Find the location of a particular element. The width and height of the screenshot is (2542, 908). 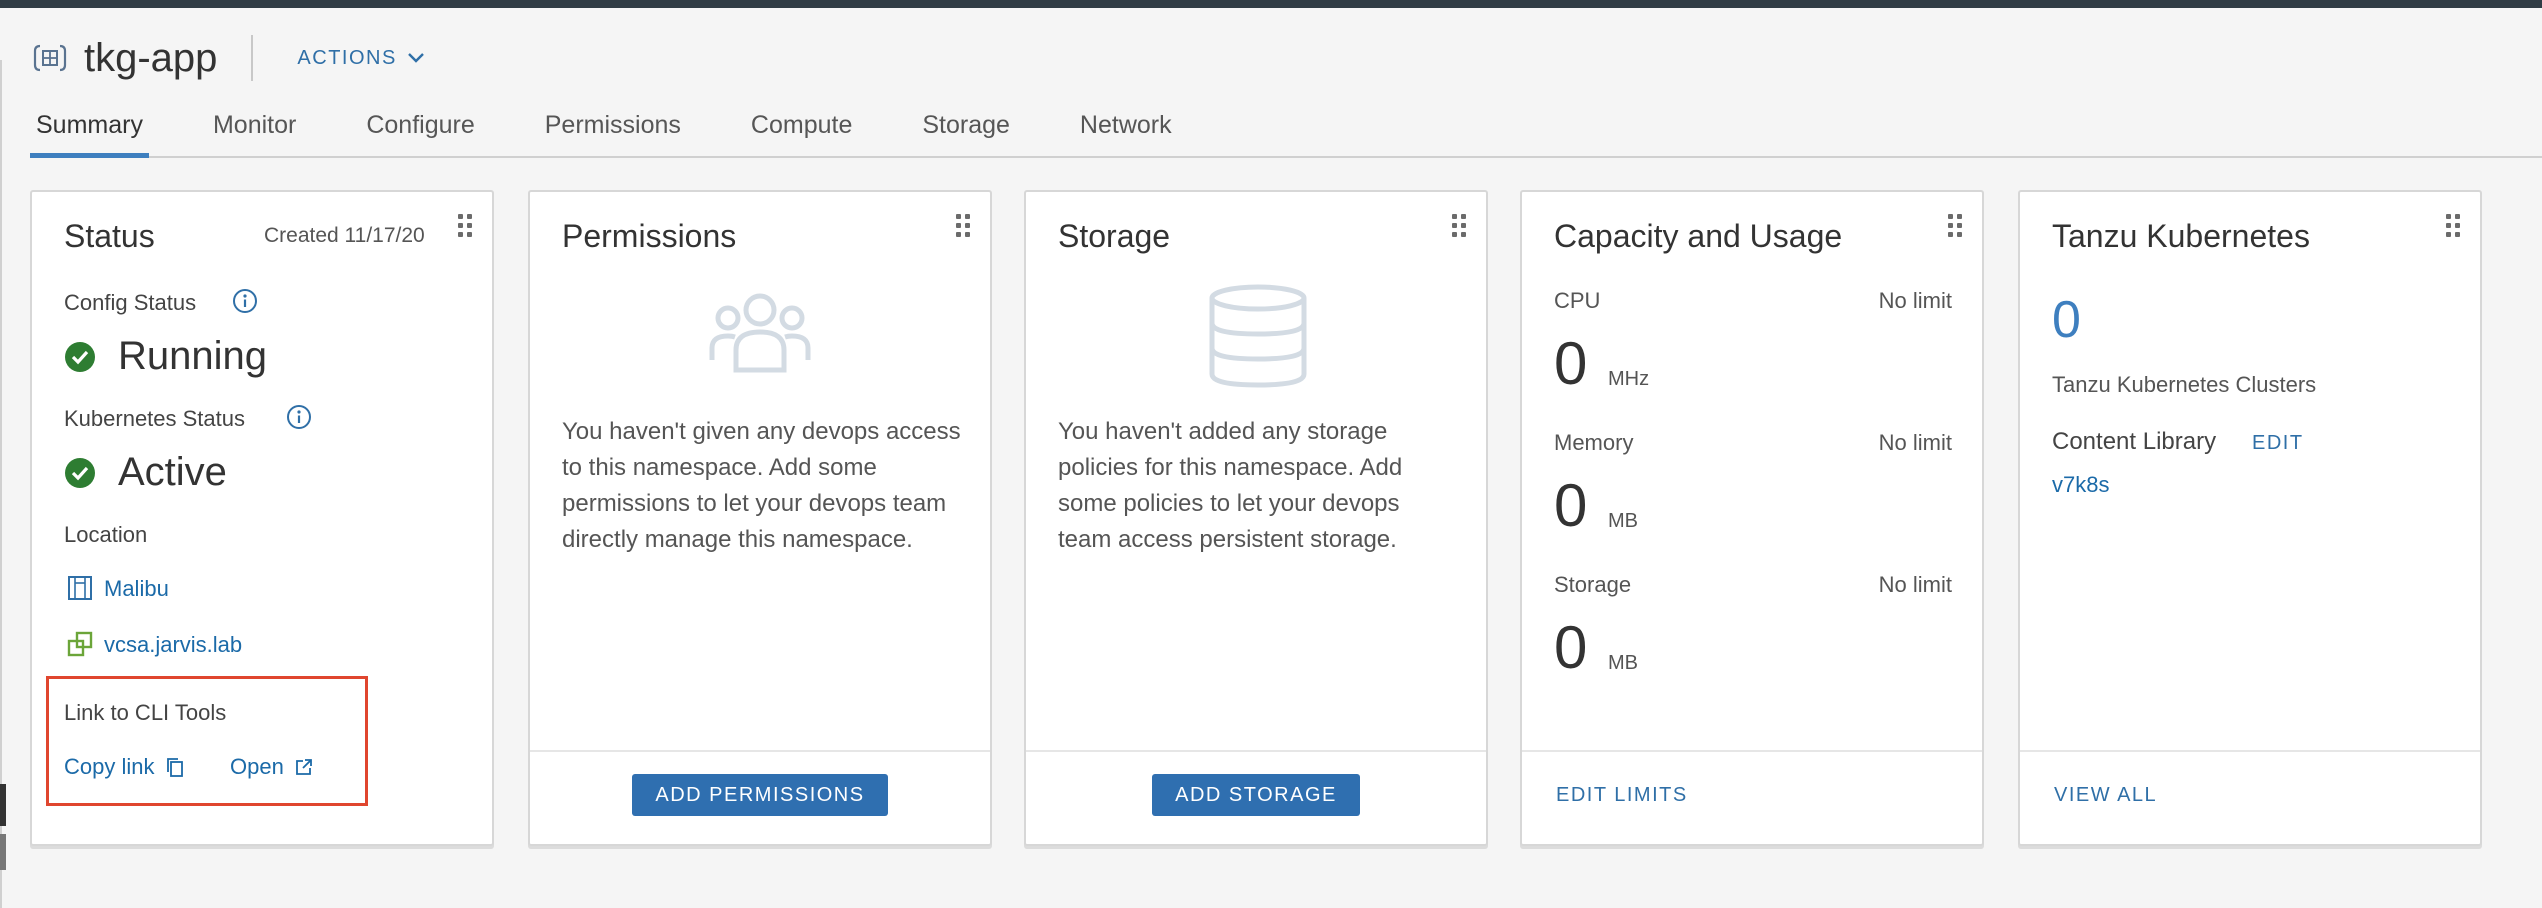

storage-usage-unit: MB is located at coordinates (1623, 663).